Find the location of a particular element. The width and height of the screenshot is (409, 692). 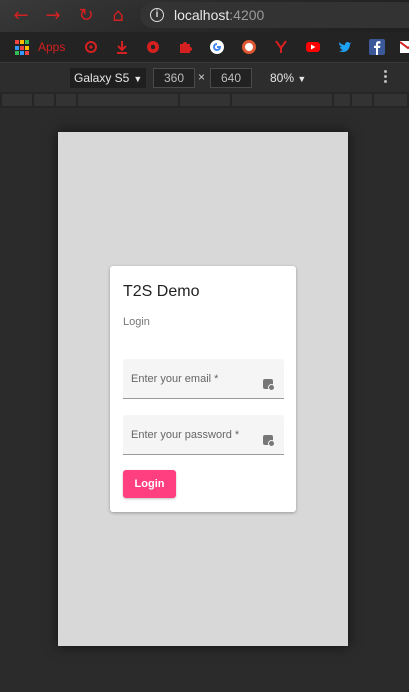

settings-icon is located at coordinates (153, 47).